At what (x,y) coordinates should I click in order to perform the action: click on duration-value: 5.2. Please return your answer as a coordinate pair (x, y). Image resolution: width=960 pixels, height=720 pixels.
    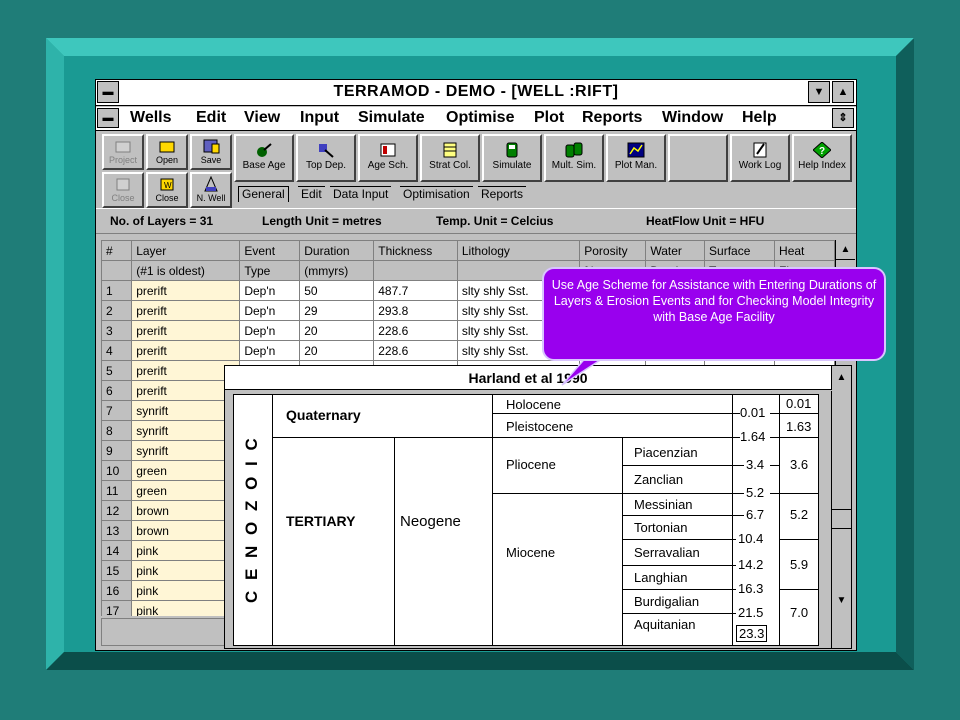
    Looking at the image, I should click on (799, 514).